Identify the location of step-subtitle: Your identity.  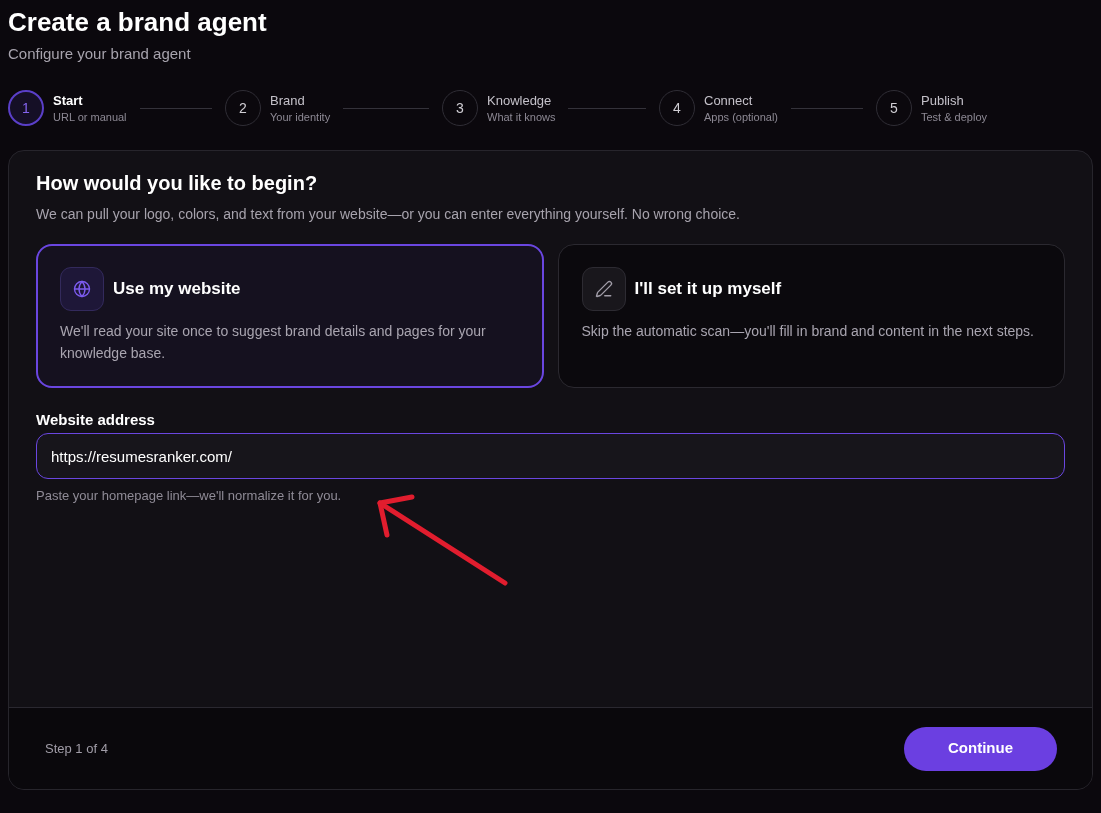
(300, 117).